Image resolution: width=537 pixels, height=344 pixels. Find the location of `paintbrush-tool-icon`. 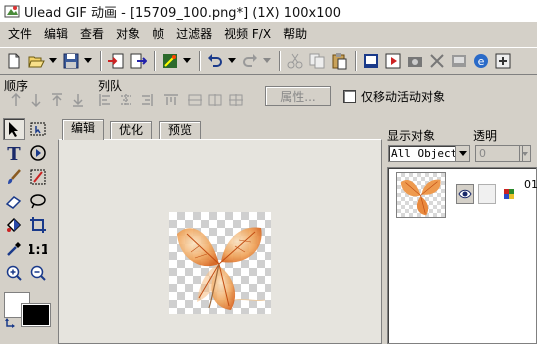

paintbrush-tool-icon is located at coordinates (14, 177).